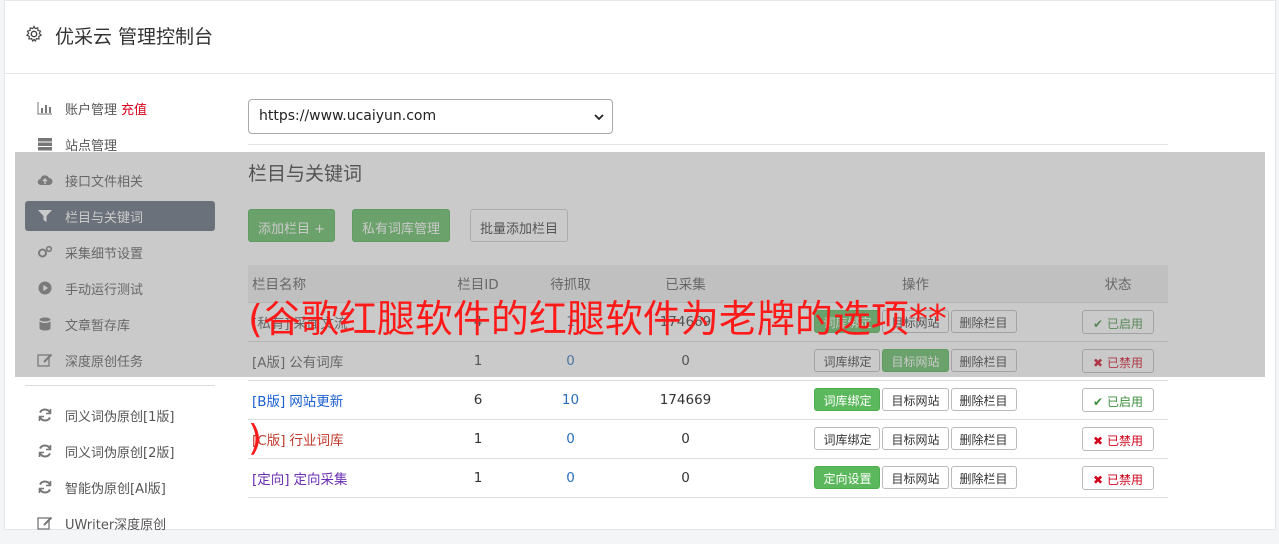 This screenshot has width=1279, height=544. Describe the element at coordinates (348, 116) in the screenshot. I see `site-select-value: https://www.ucaiyun.com` at that location.